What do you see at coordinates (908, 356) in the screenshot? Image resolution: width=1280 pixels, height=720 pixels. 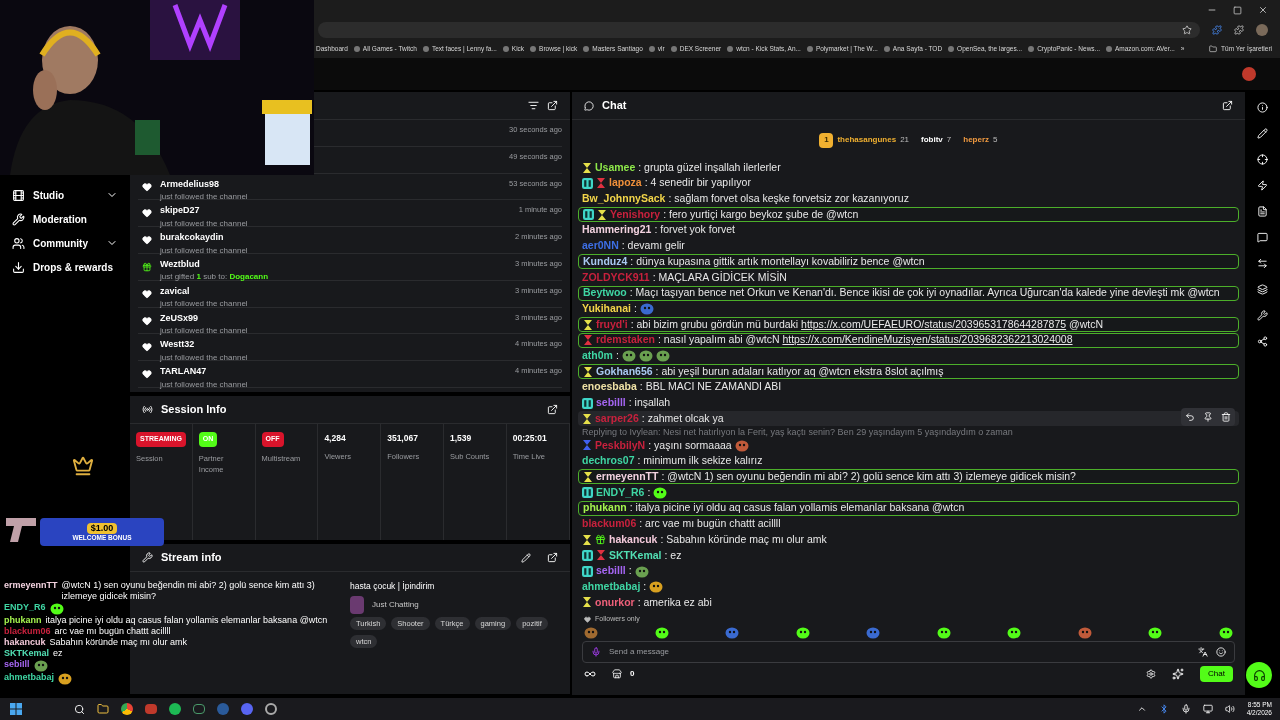 I see `chat-message: ath0m :` at bounding box center [908, 356].